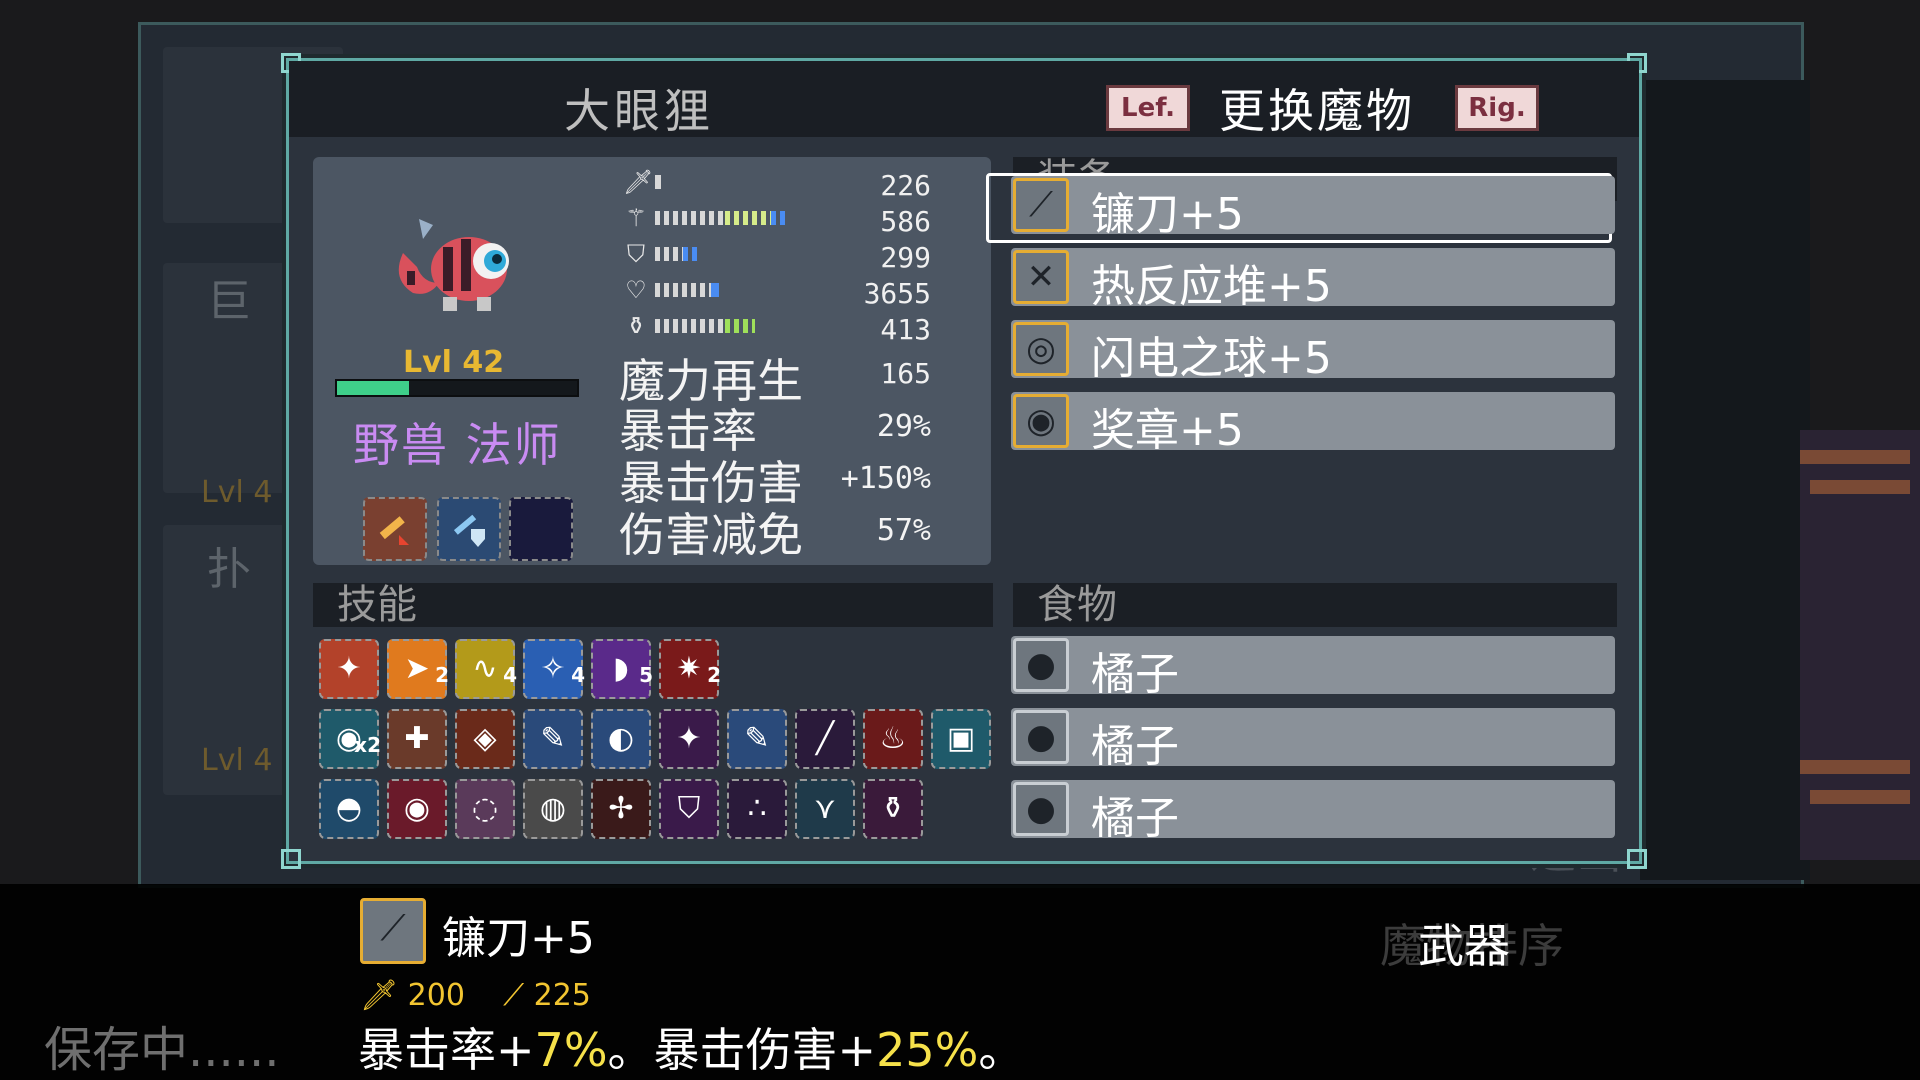 Image resolution: width=1920 pixels, height=1080 pixels. I want to click on experience-bar-fill, so click(373, 388).